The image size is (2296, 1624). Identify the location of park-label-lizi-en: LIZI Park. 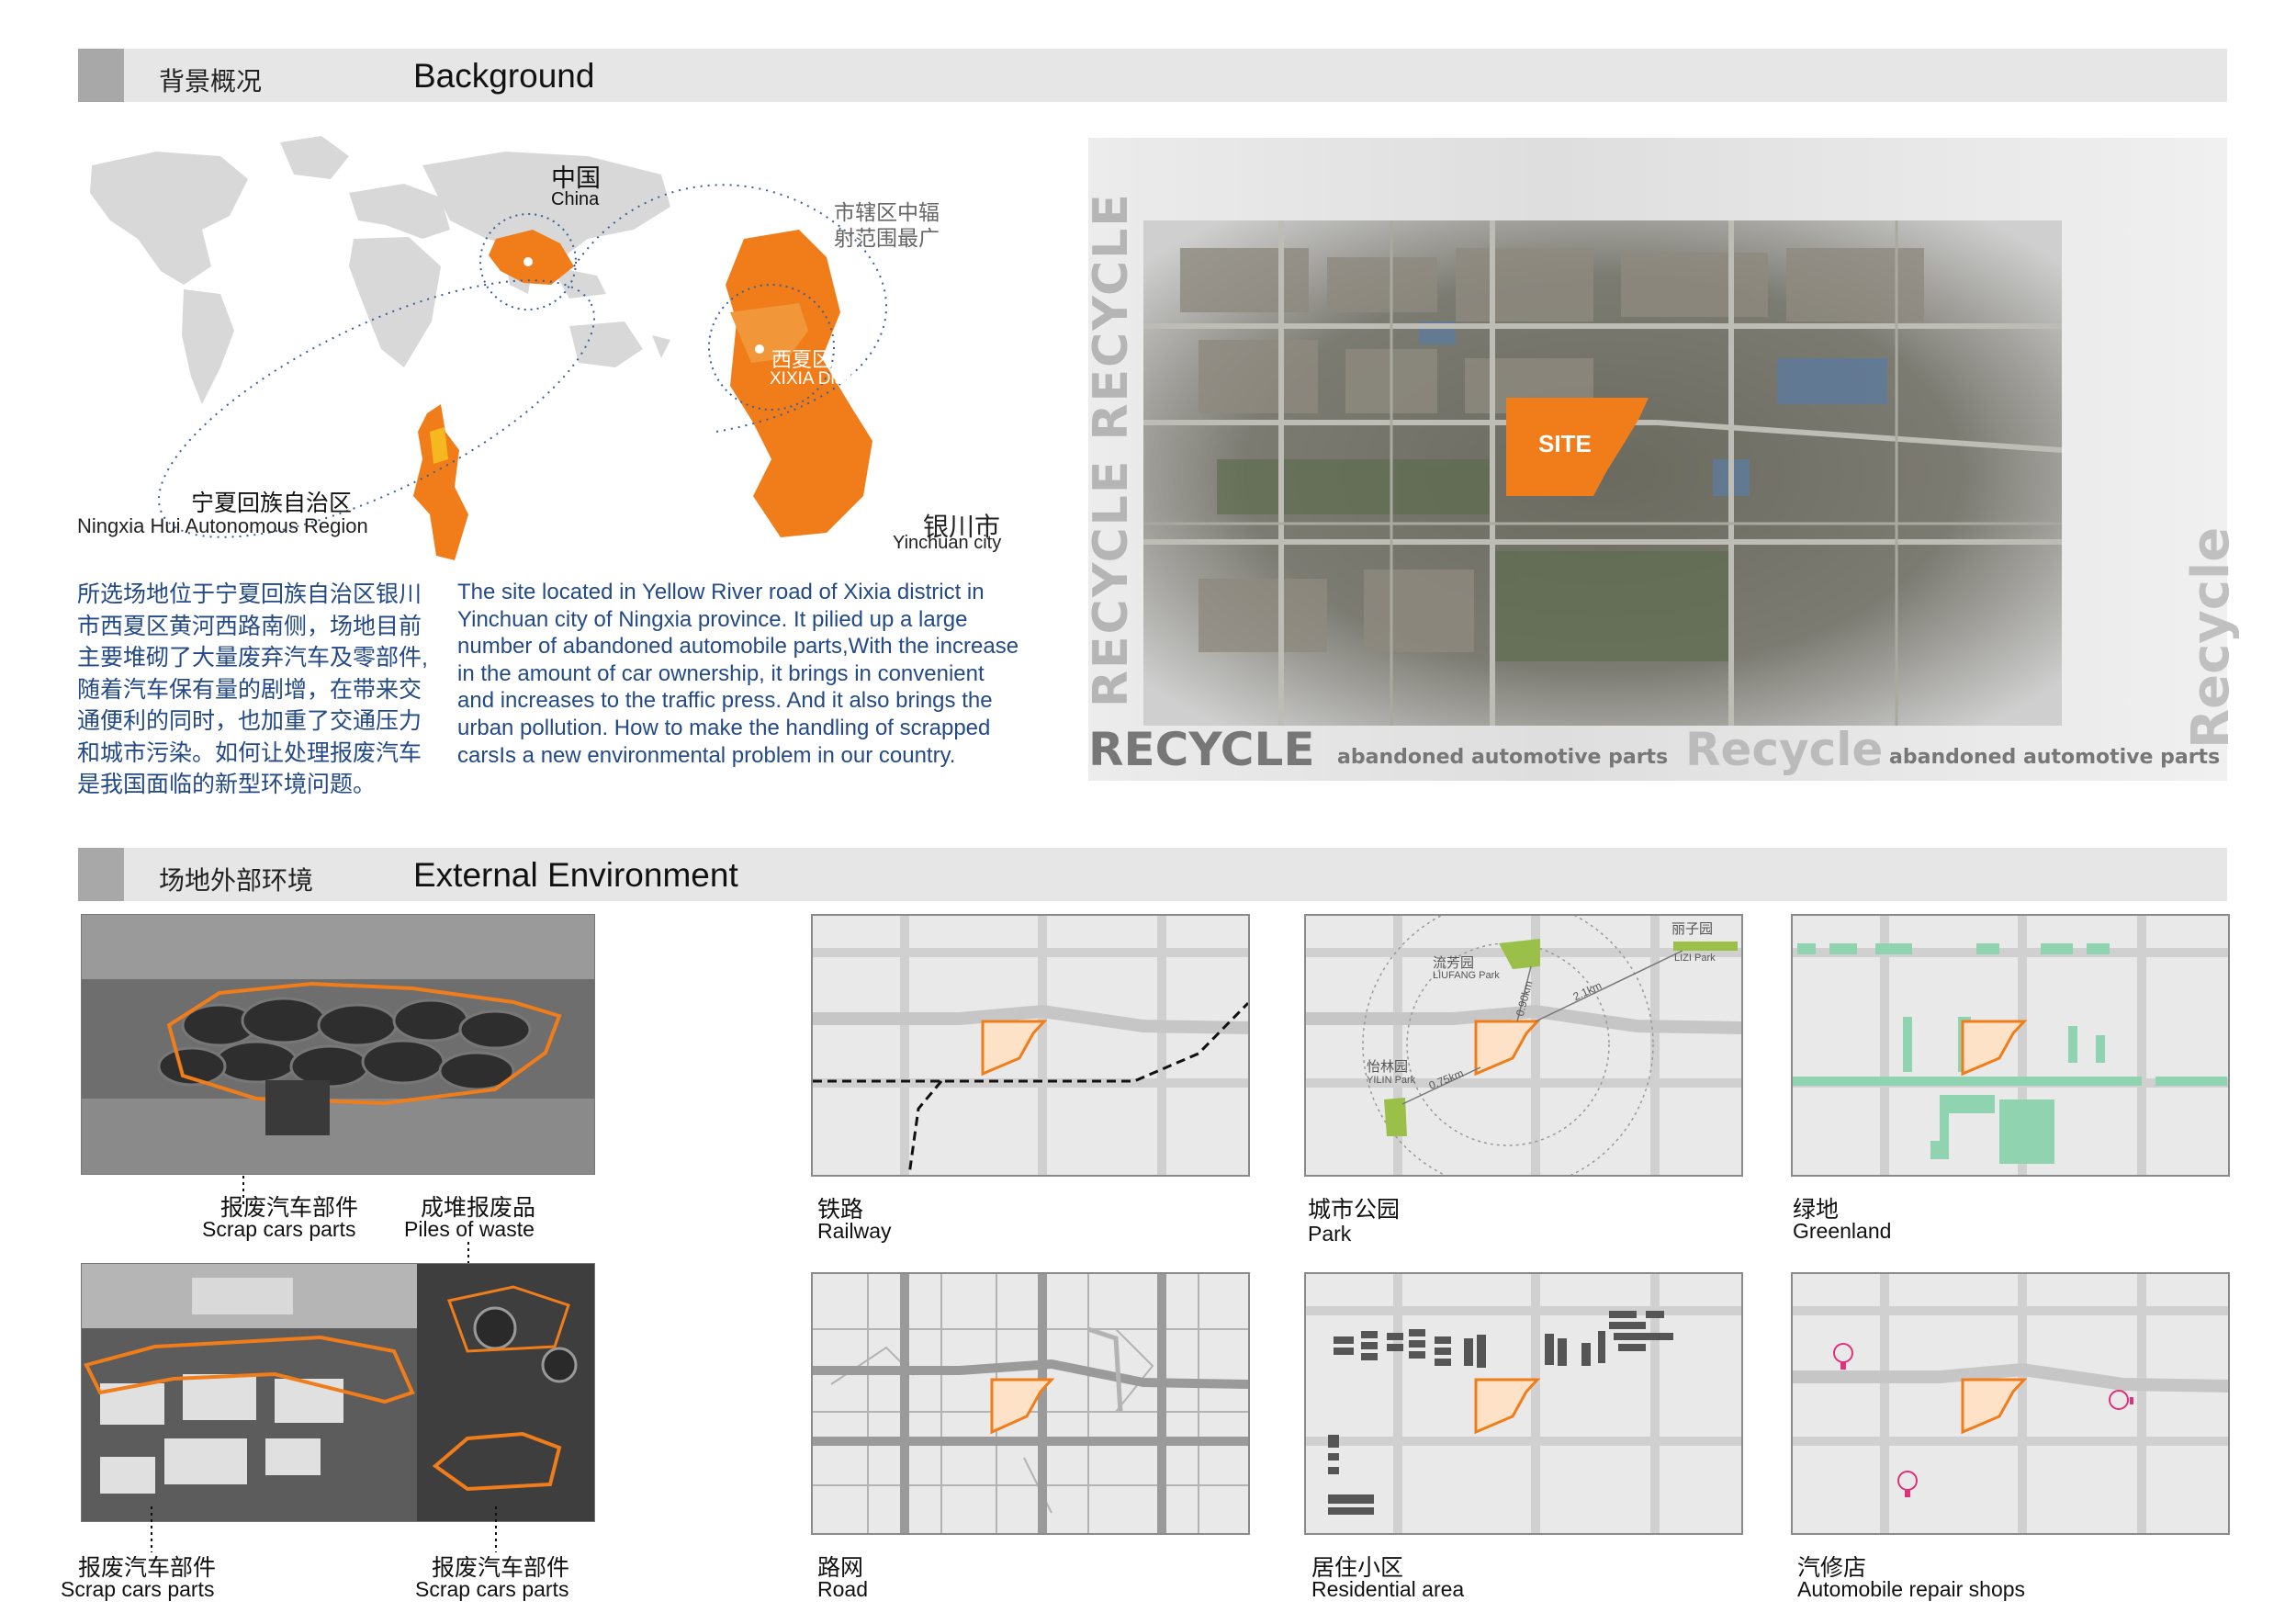
(1695, 958).